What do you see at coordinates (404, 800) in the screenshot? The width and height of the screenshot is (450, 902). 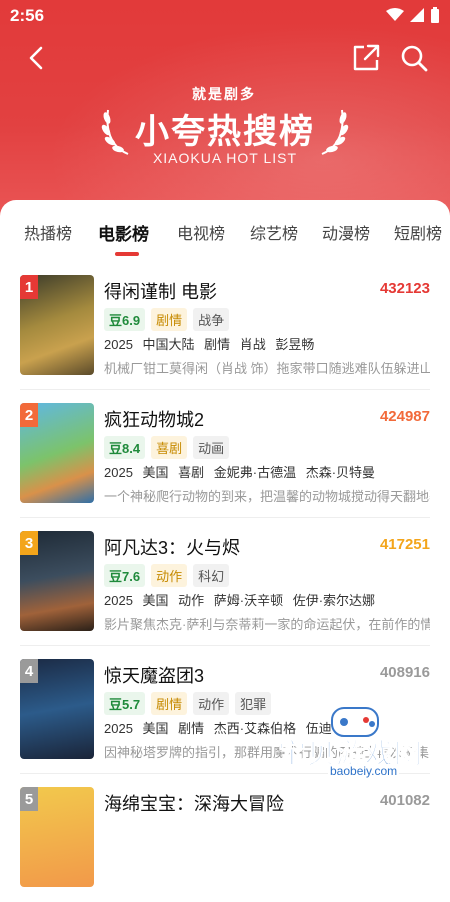 I see `heat-value: 401082` at bounding box center [404, 800].